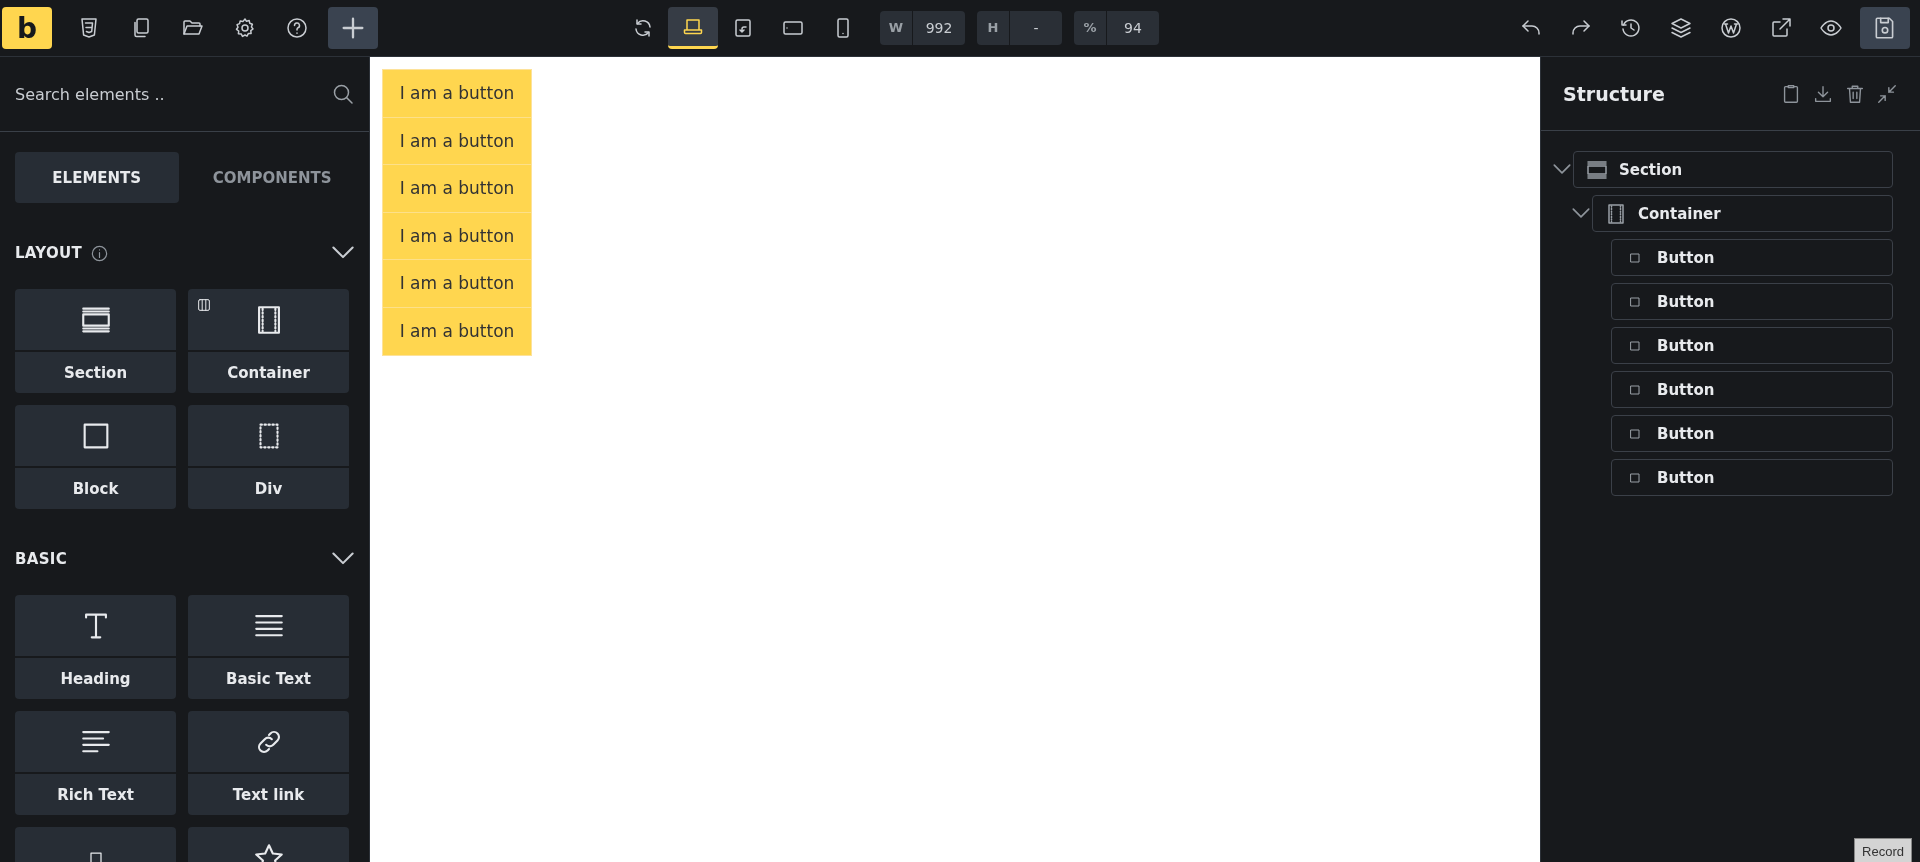  What do you see at coordinates (272, 177) in the screenshot?
I see `panel-tab: COMPONENTS` at bounding box center [272, 177].